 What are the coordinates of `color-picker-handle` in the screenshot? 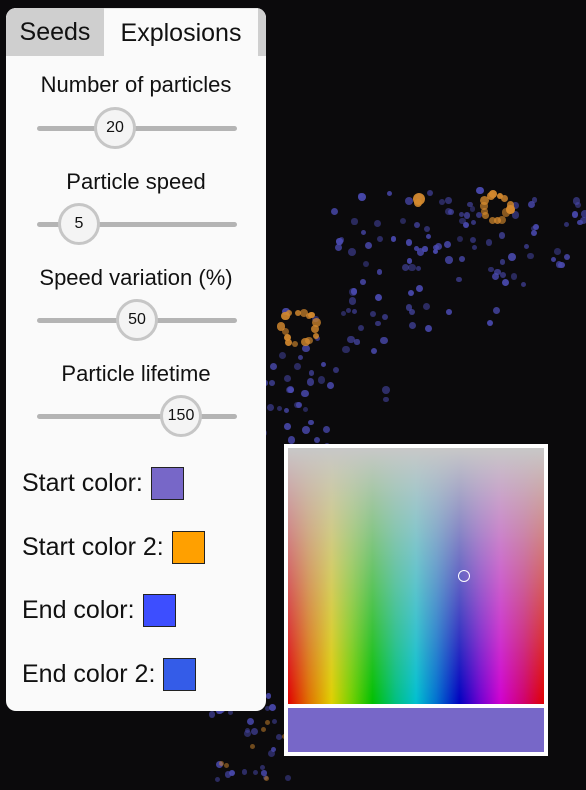 It's located at (464, 576).